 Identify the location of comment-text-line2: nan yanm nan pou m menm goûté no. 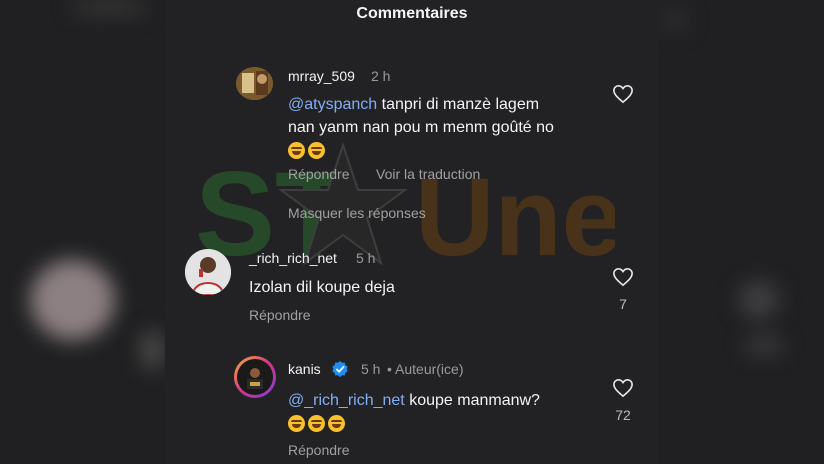
(421, 127).